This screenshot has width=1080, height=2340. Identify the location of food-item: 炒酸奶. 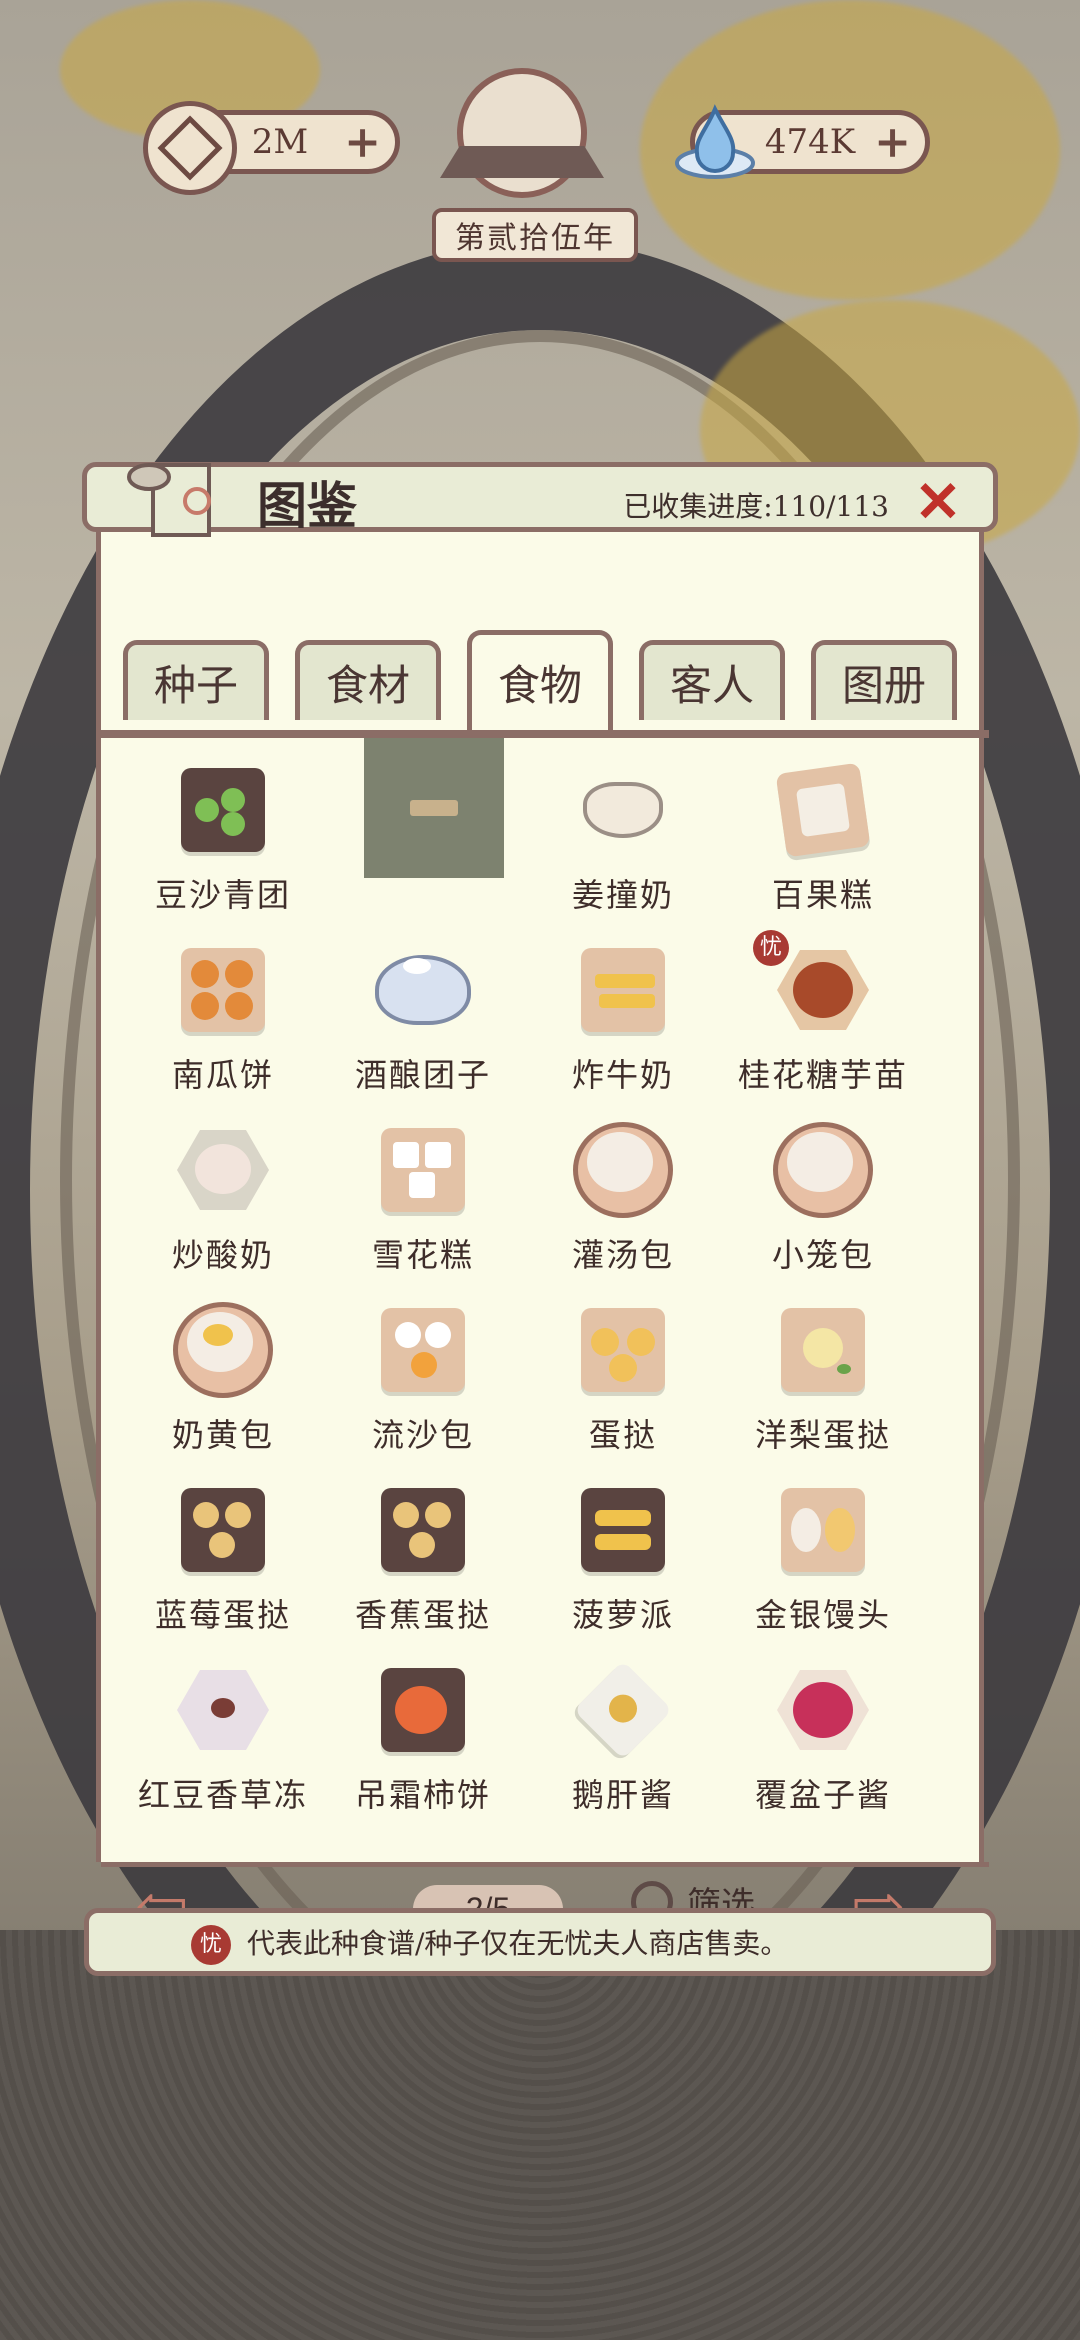
(223, 1205).